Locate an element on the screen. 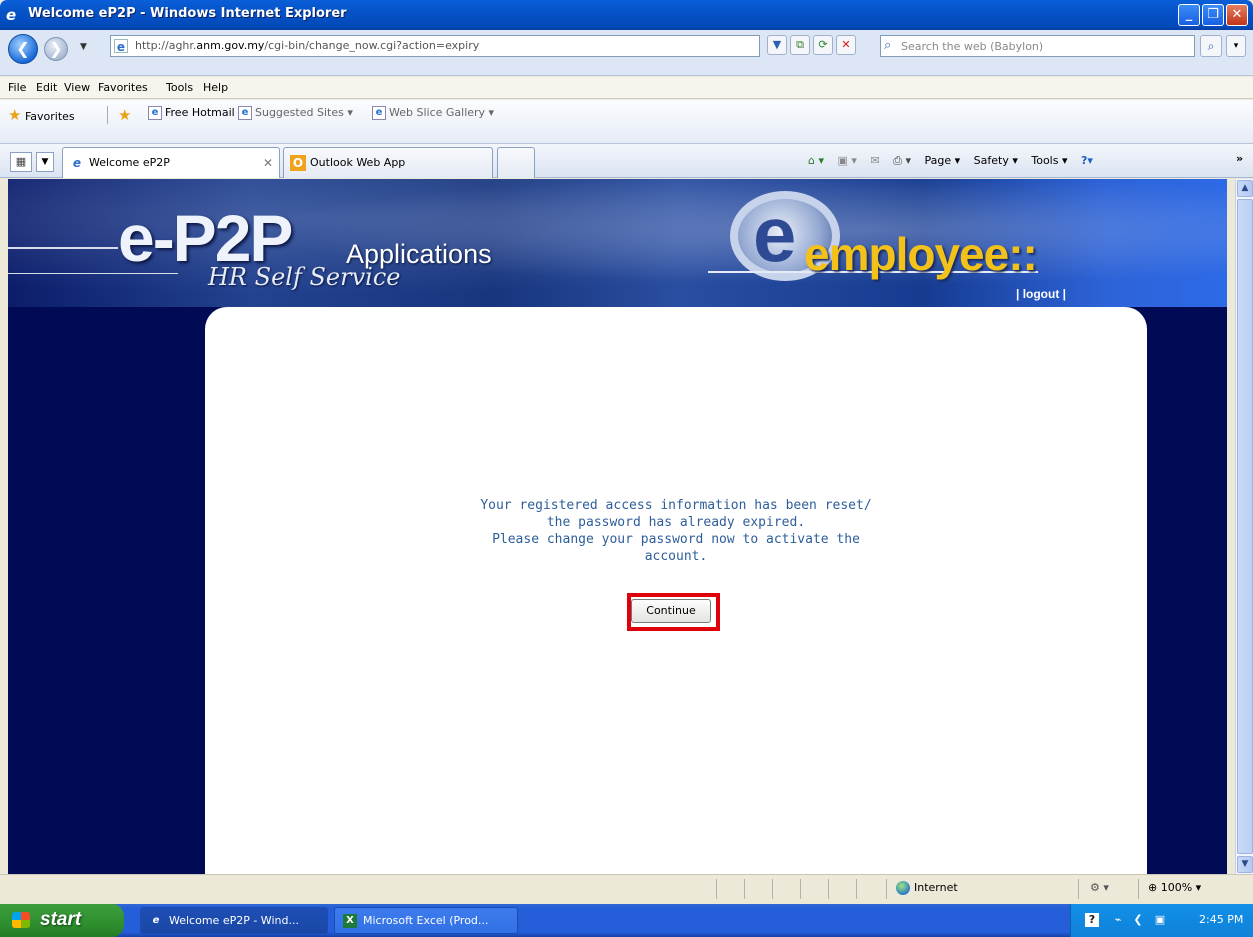 This screenshot has height=937, width=1253. add-favorite-icon: ★ is located at coordinates (125, 115).